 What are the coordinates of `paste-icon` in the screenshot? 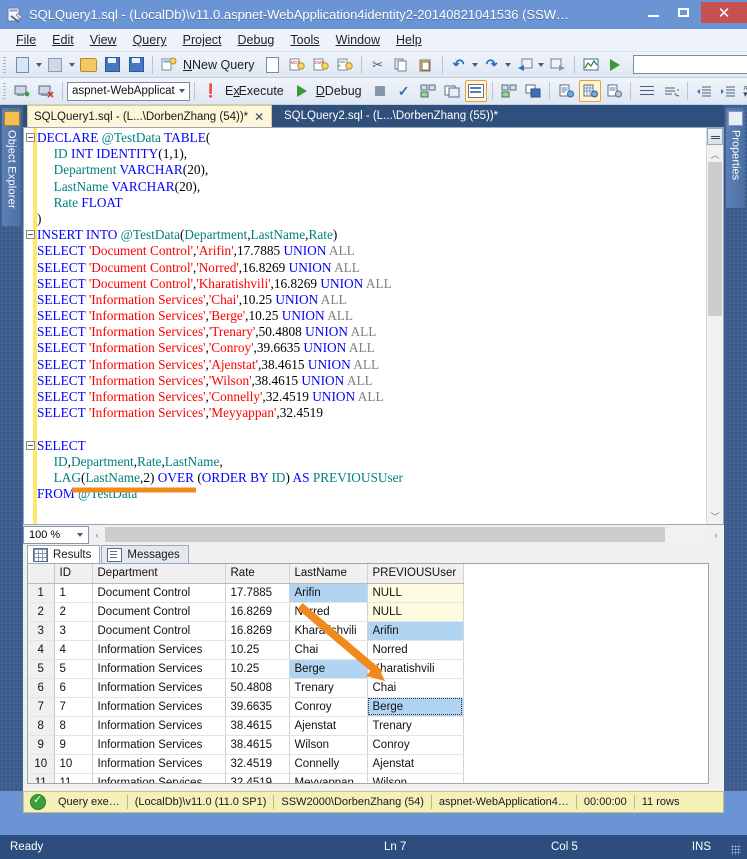 It's located at (426, 65).